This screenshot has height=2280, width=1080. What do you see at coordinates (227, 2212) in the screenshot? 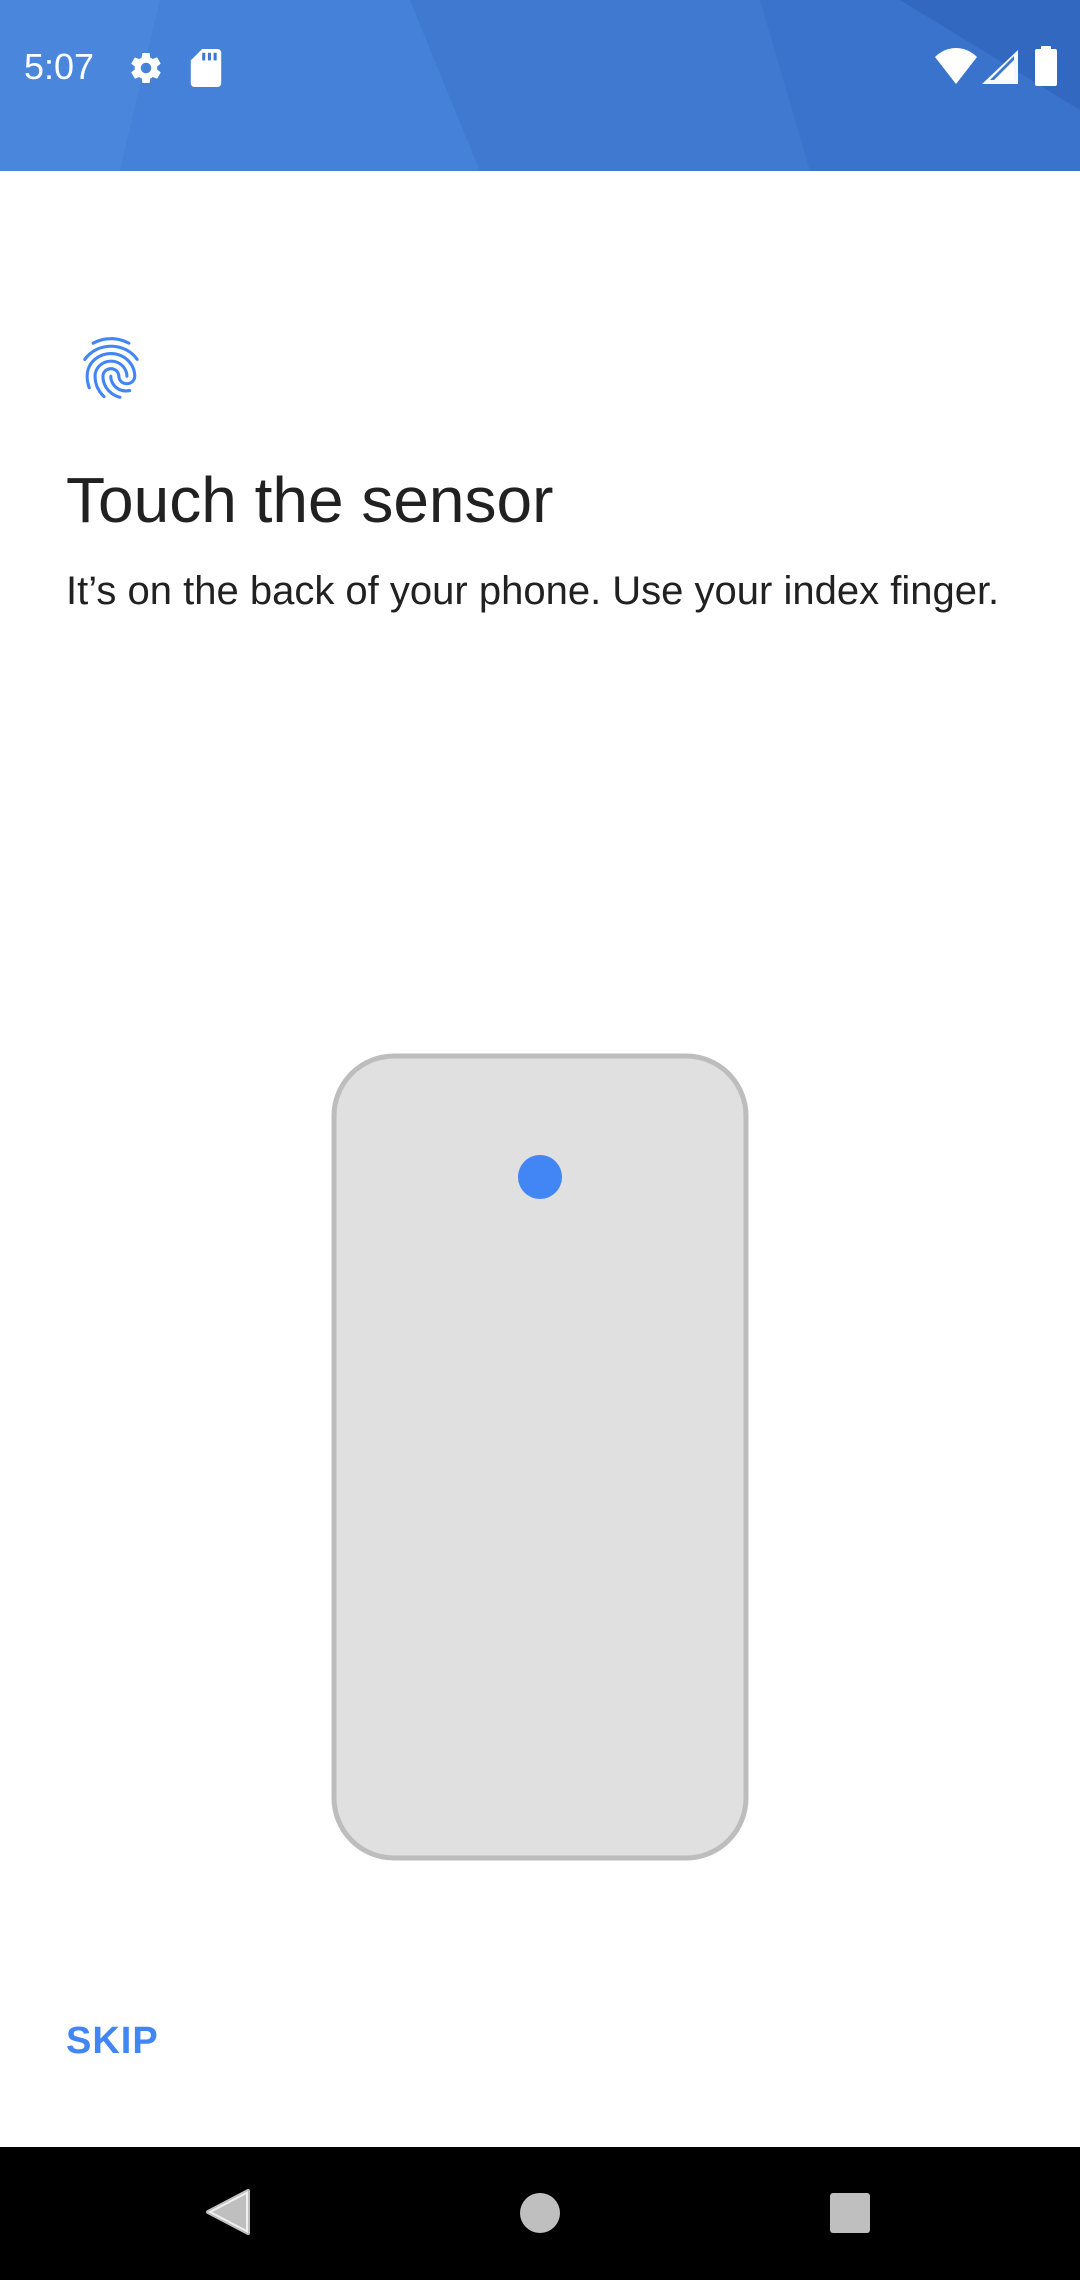
I see `back-icon` at bounding box center [227, 2212].